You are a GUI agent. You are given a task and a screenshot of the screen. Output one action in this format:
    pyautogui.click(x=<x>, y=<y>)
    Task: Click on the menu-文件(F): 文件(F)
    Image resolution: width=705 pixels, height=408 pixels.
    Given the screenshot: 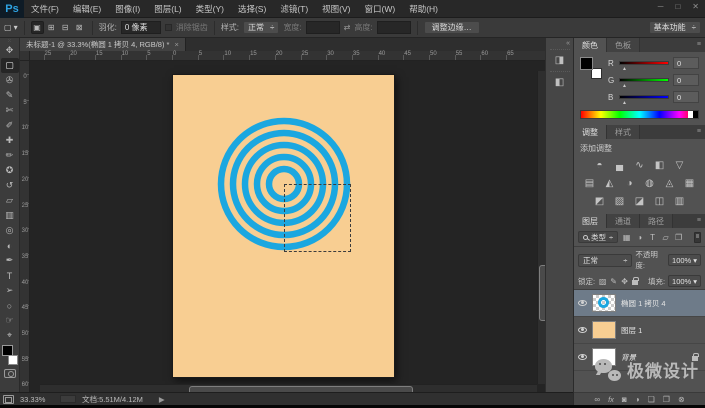 What is the action you would take?
    pyautogui.click(x=45, y=9)
    